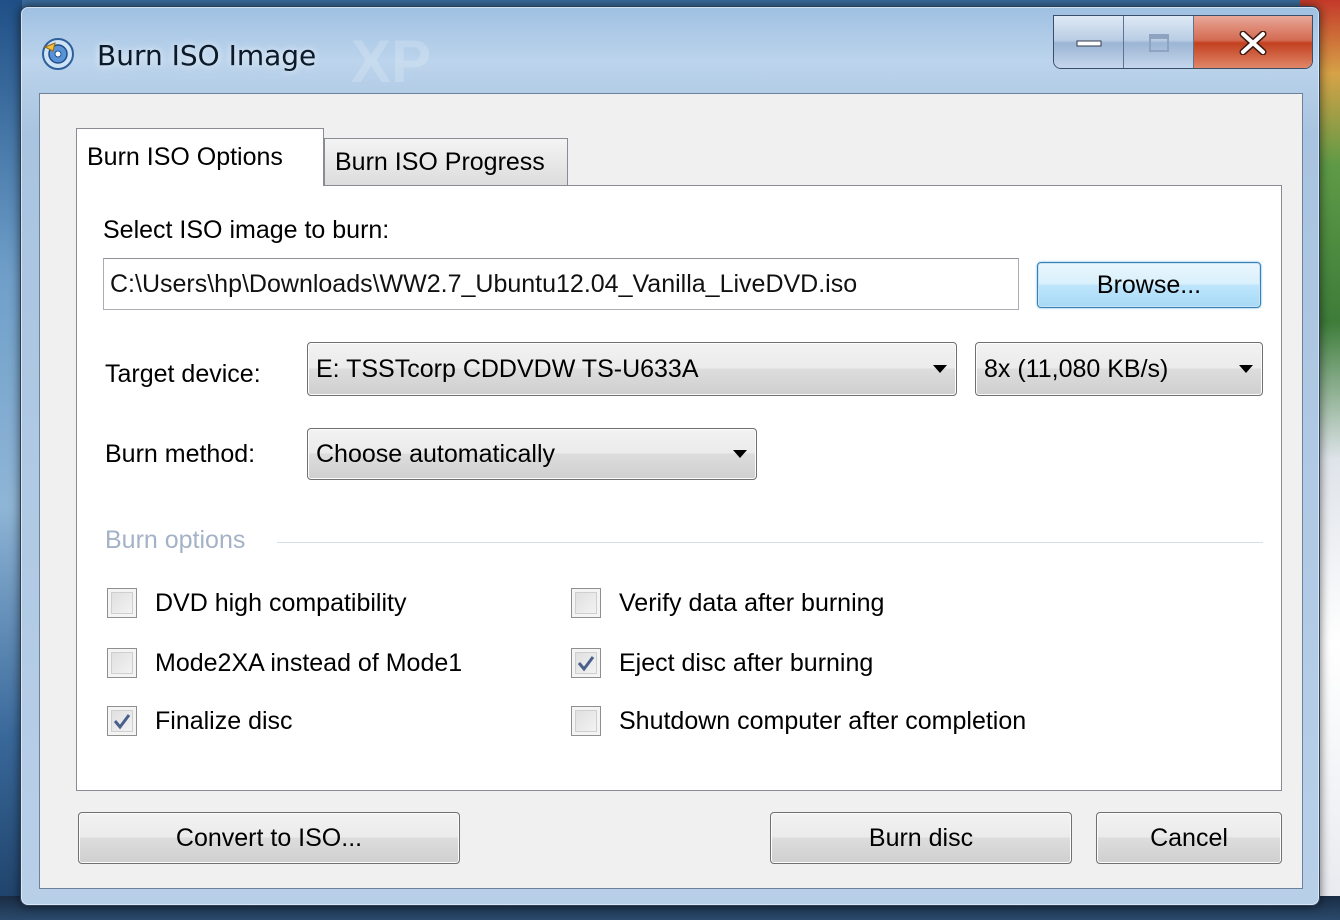  I want to click on target-device-value: E: TSSTcorp CDDVDW TS-U633A, so click(507, 368).